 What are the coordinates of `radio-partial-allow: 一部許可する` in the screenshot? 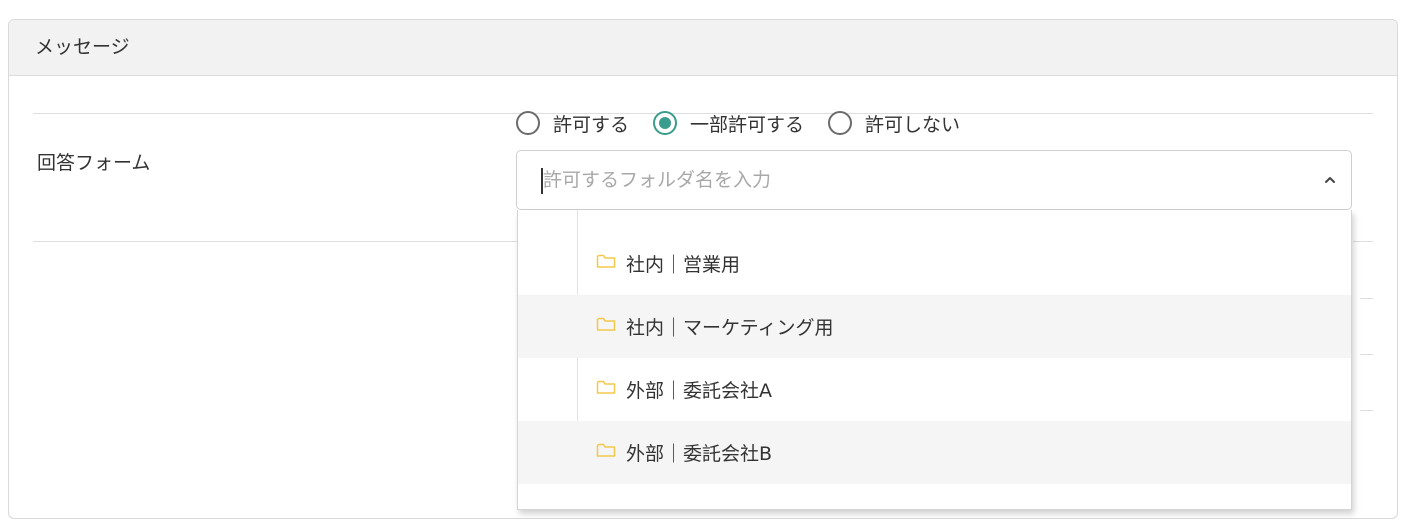 It's located at (728, 123).